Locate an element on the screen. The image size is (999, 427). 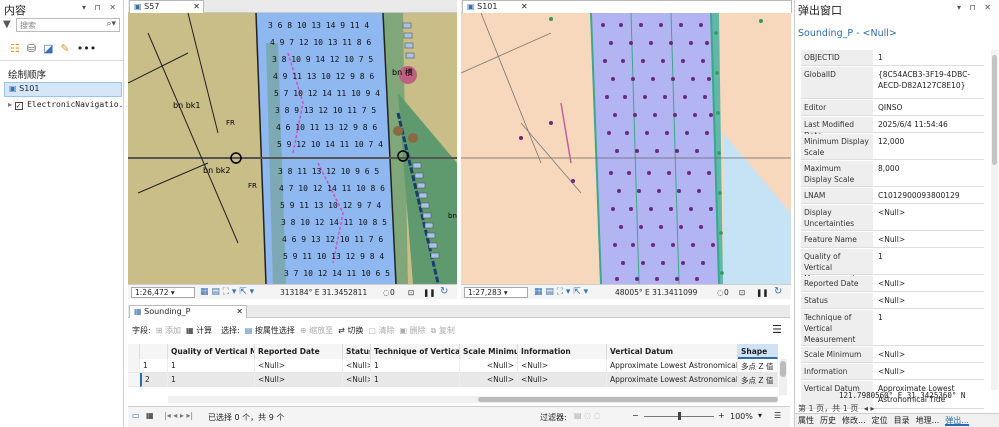
column-header: Reported Date is located at coordinates (299, 351).